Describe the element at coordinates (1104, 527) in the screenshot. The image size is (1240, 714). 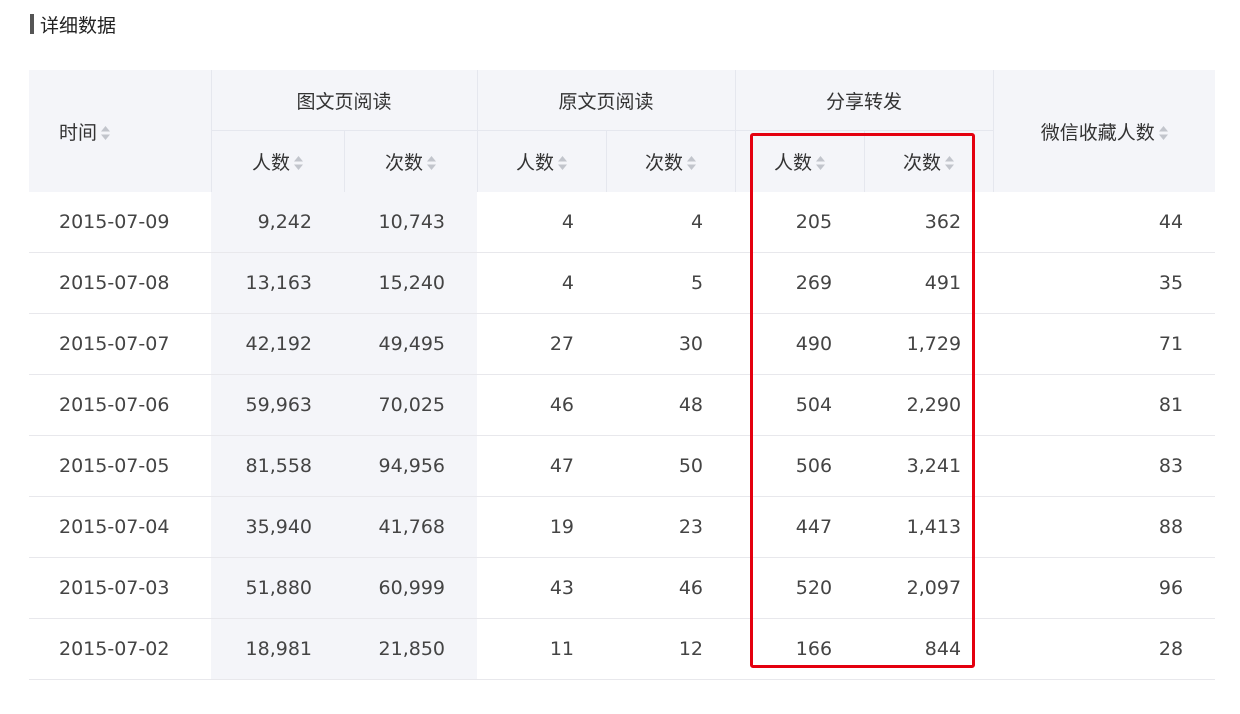
I see `cell-favorites: 88` at that location.